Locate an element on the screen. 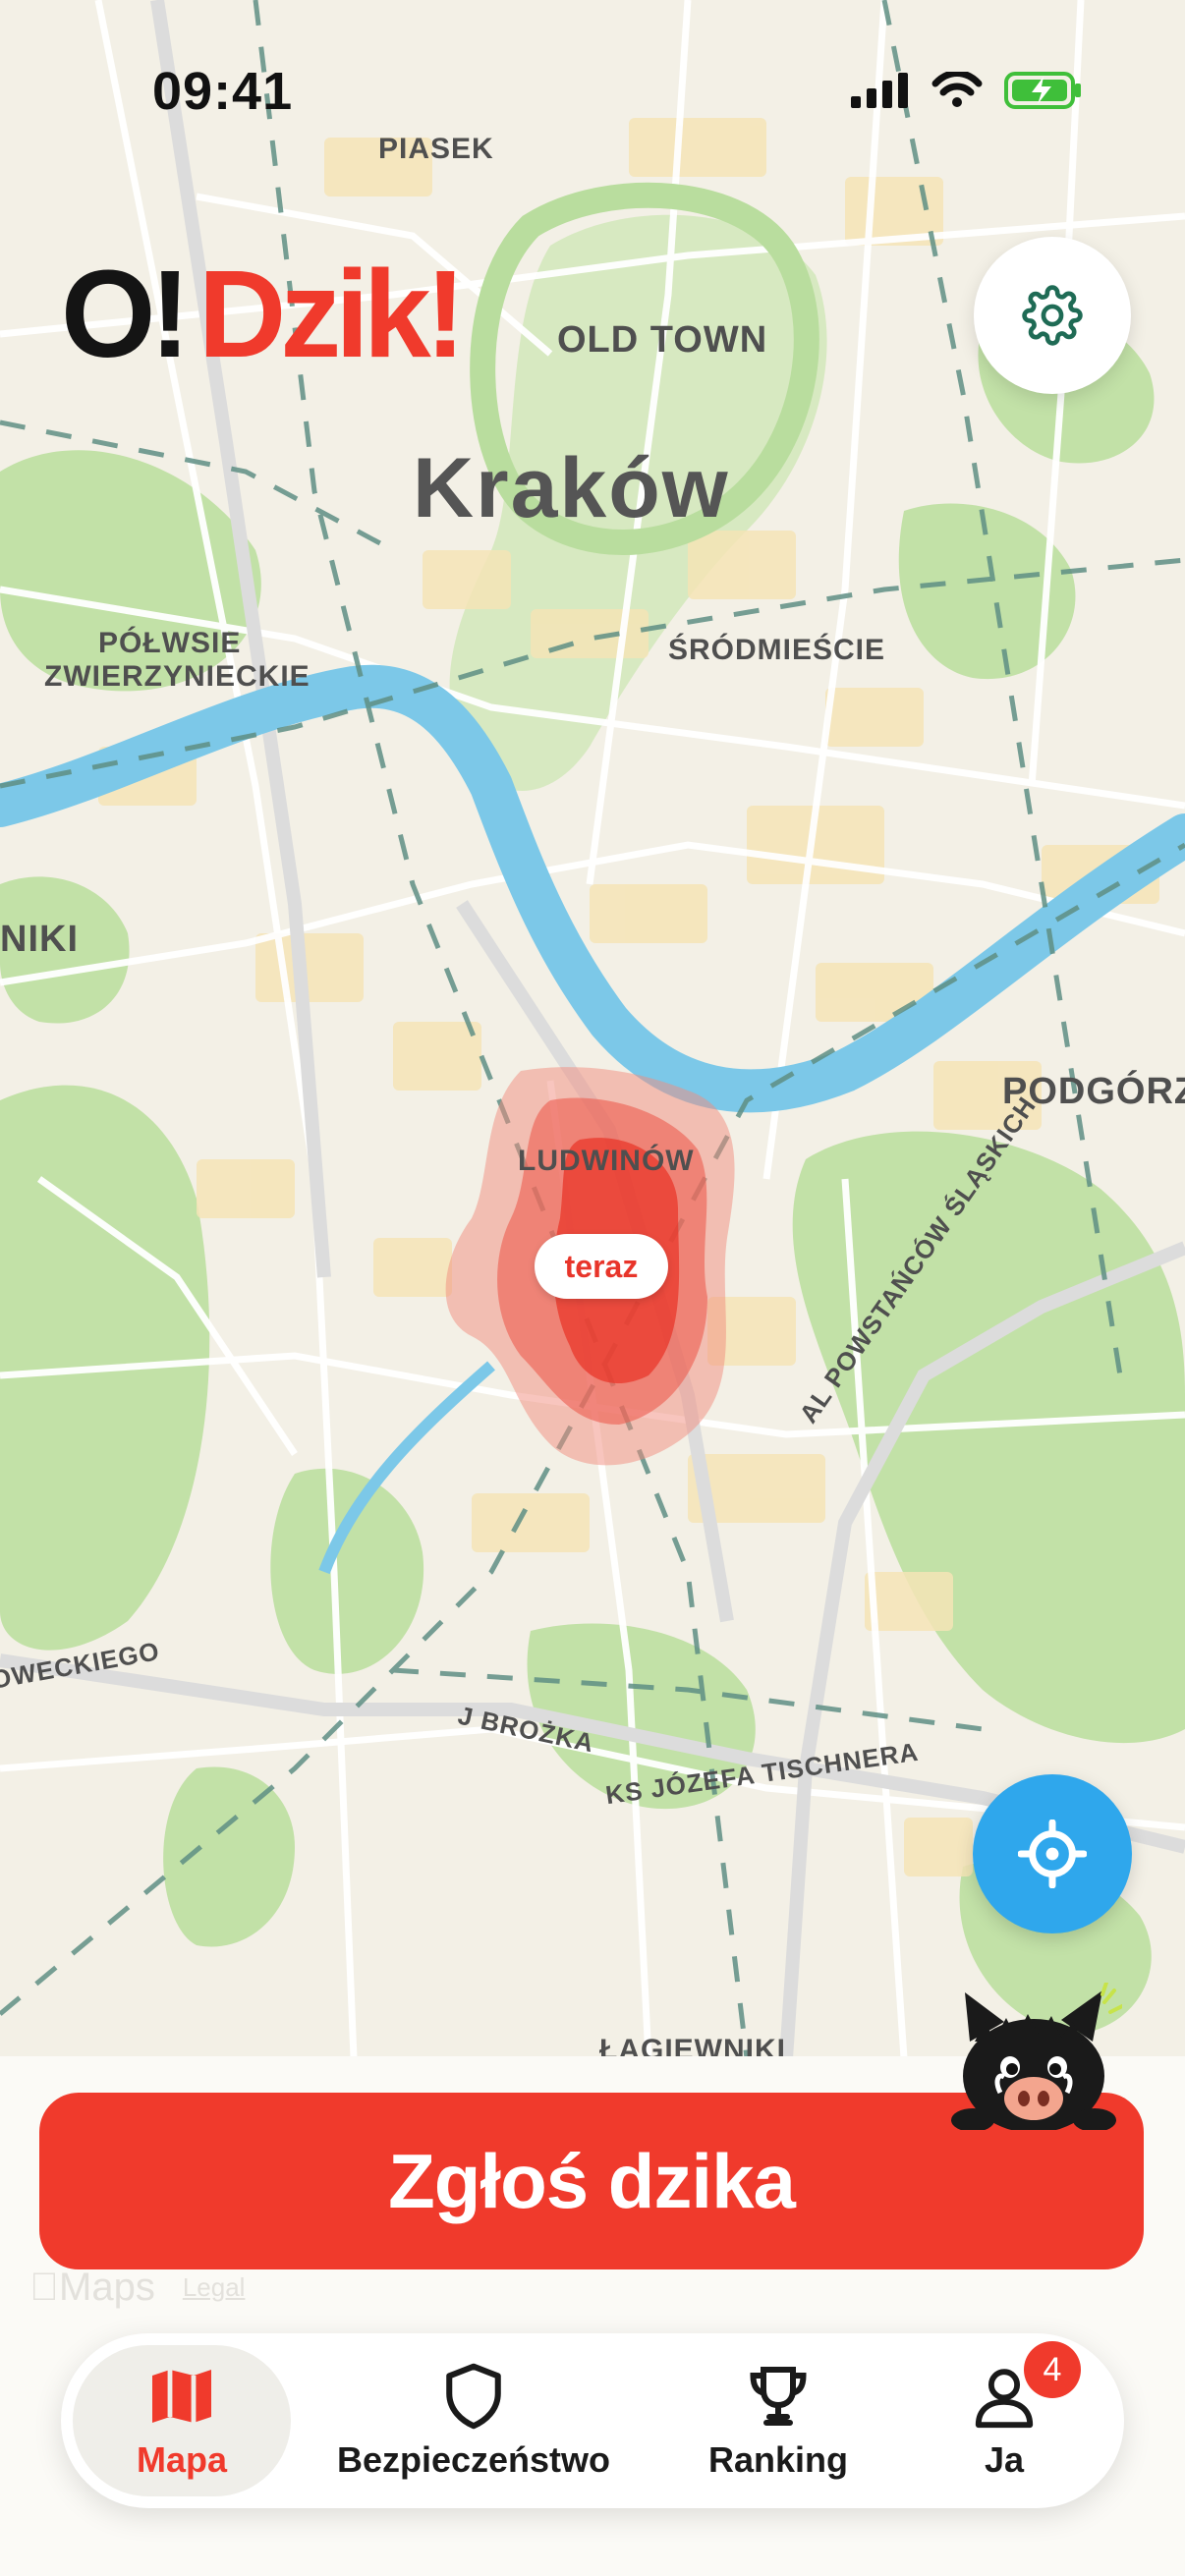  tab-mapa: Mapa is located at coordinates (182, 2420).